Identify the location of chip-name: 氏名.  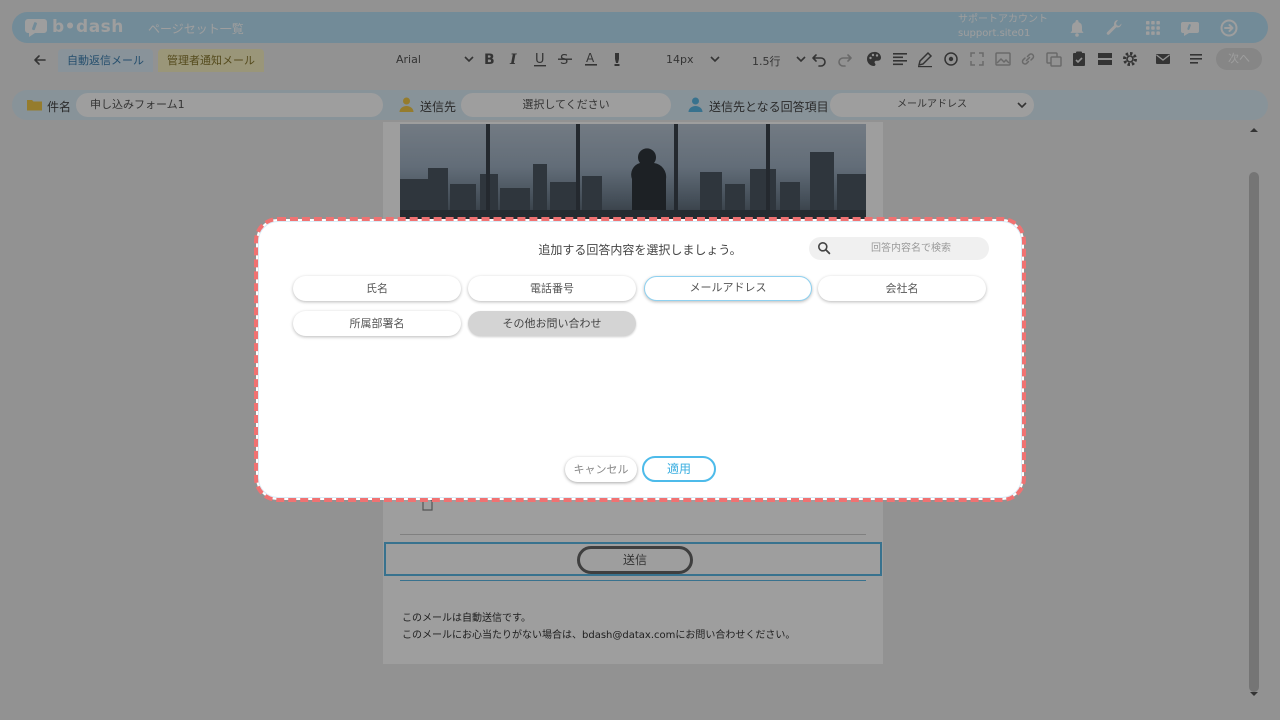
(377, 288).